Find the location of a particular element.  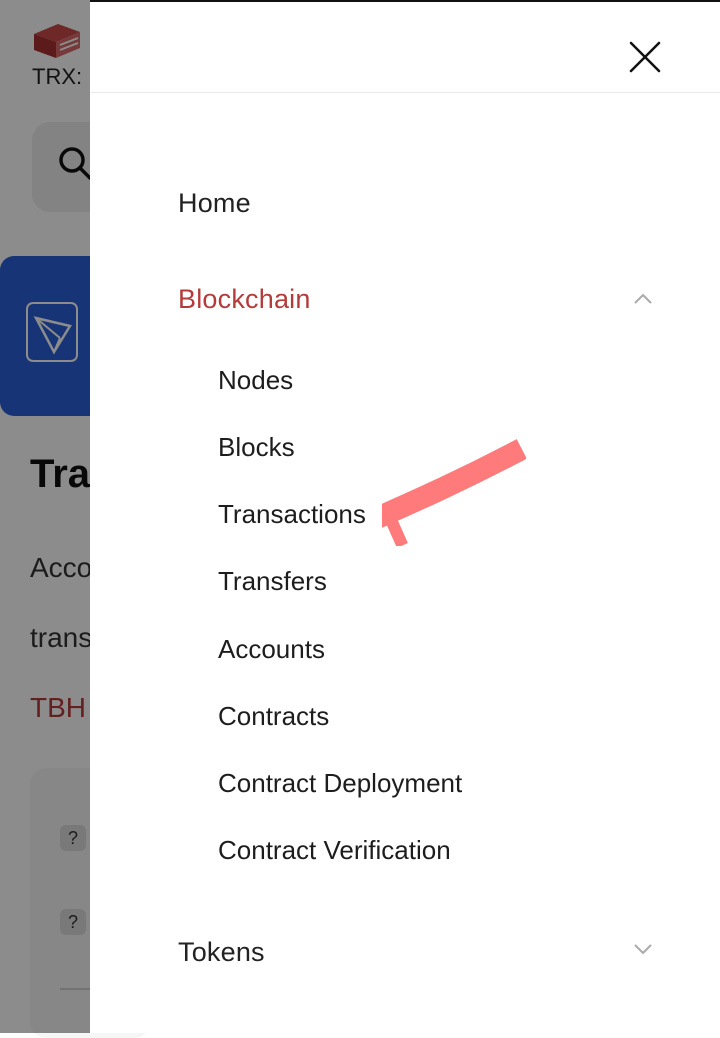

submenu-item-transactions: Transactions is located at coordinates (292, 514).